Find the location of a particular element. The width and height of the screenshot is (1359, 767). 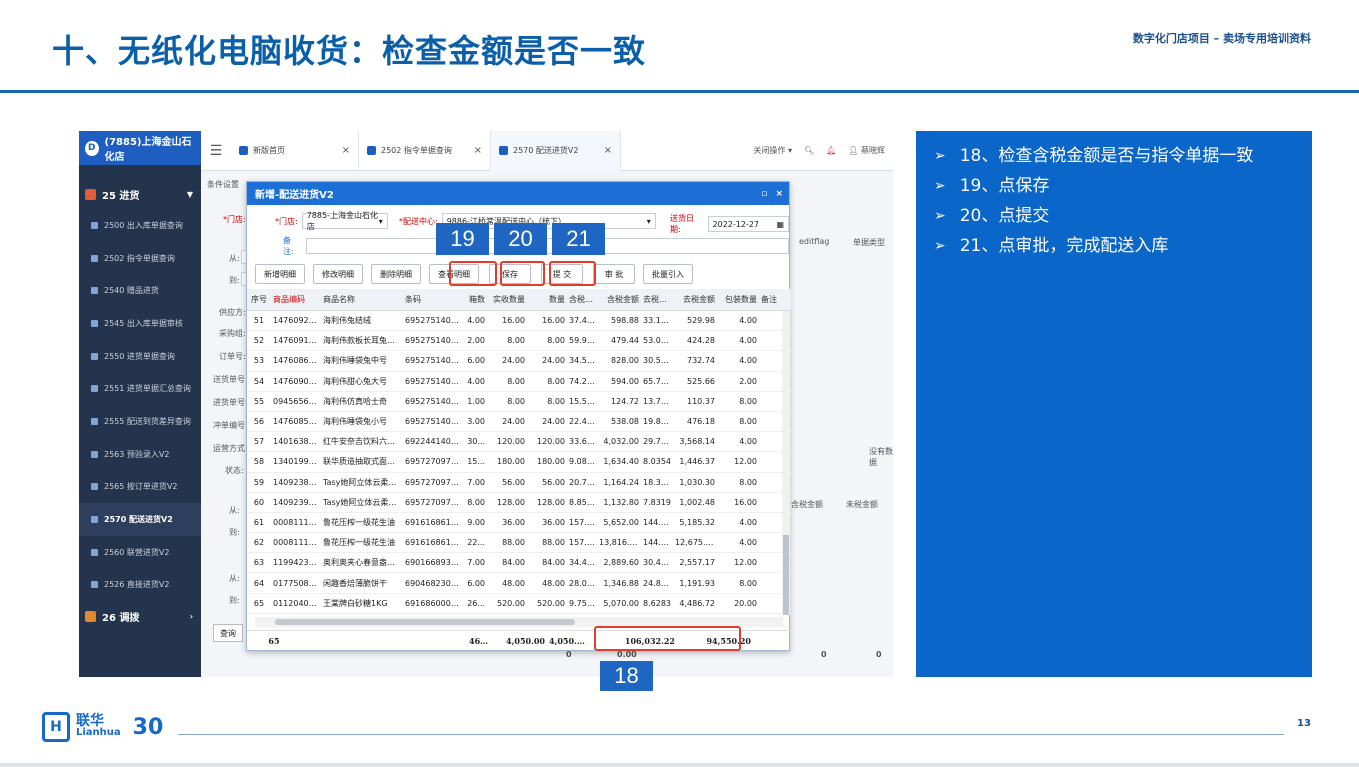

edit-detail-button: 修改明细 is located at coordinates (338, 274).